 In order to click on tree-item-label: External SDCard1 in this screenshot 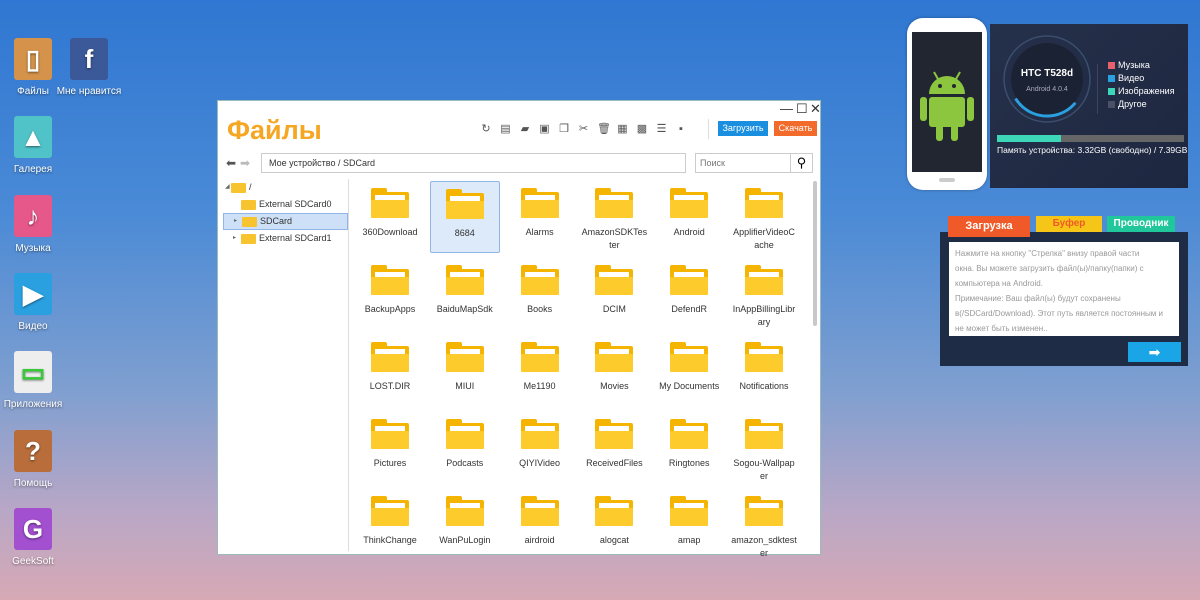, I will do `click(295, 238)`.